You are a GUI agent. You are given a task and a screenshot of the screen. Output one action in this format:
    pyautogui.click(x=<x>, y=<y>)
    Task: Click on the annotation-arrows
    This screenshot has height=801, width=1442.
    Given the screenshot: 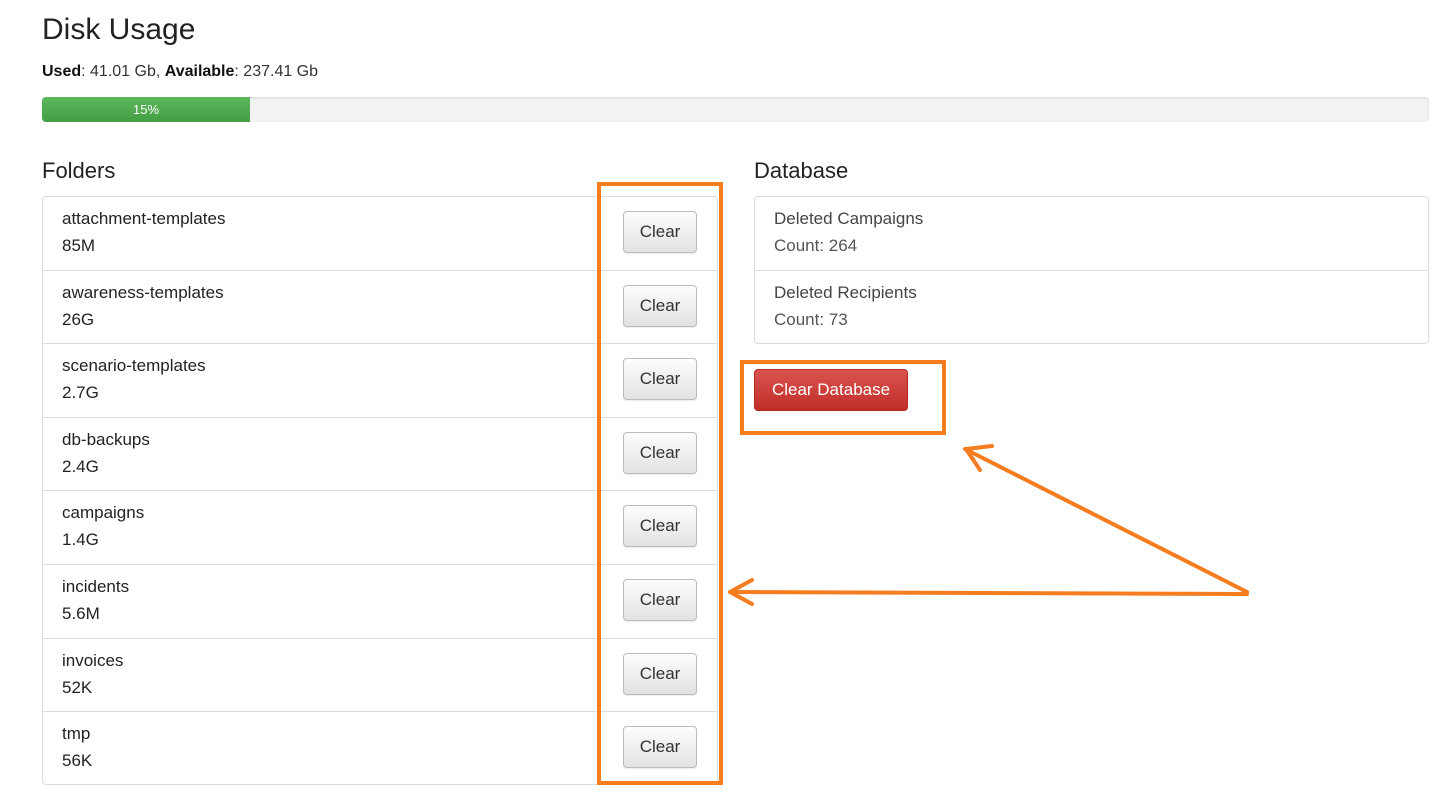 What is the action you would take?
    pyautogui.click(x=988, y=525)
    